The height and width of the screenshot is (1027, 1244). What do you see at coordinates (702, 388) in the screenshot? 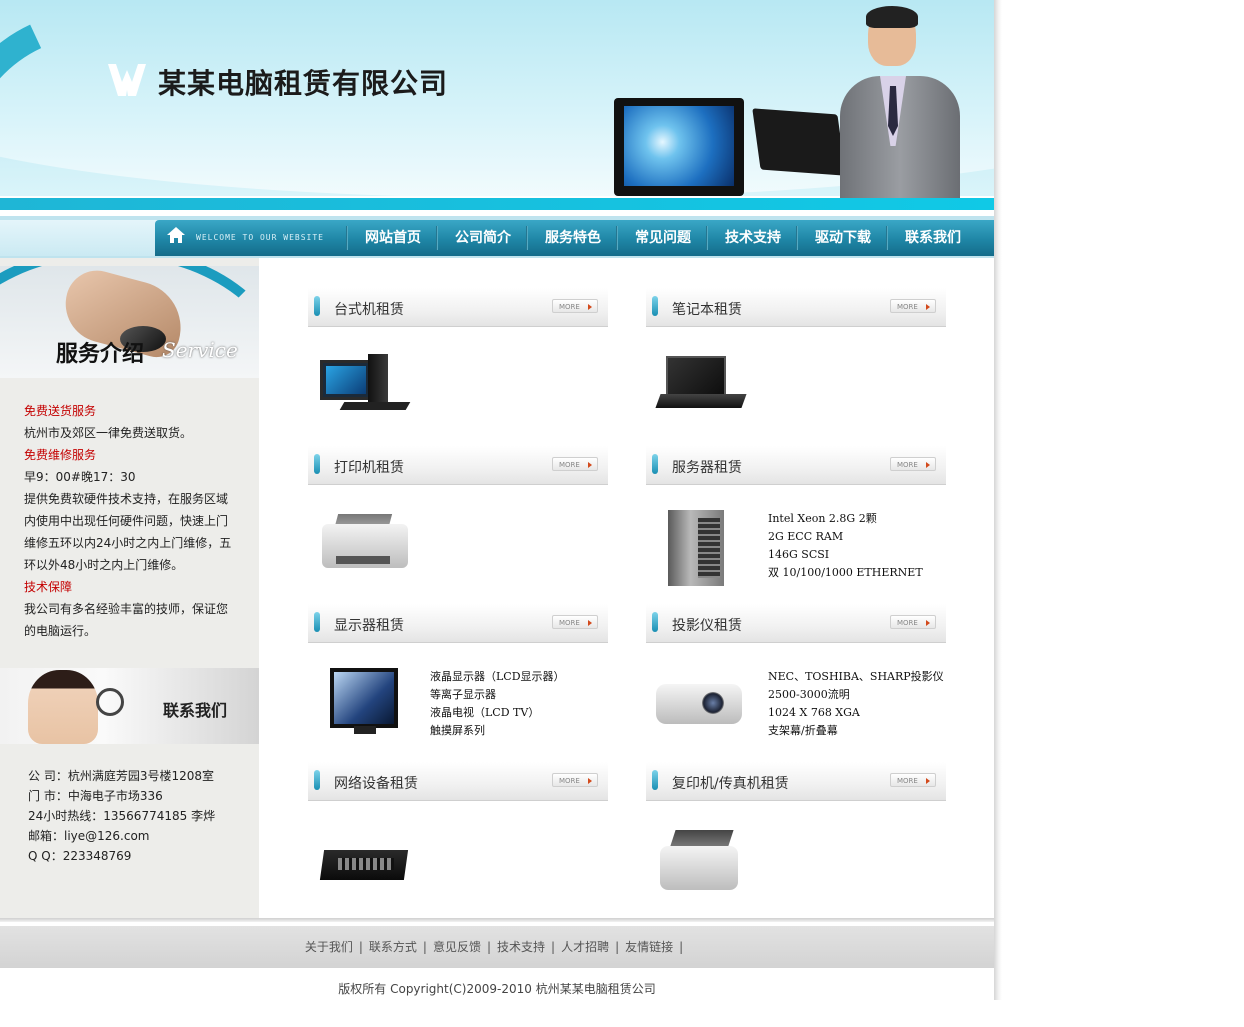
I see `laptop-icon` at bounding box center [702, 388].